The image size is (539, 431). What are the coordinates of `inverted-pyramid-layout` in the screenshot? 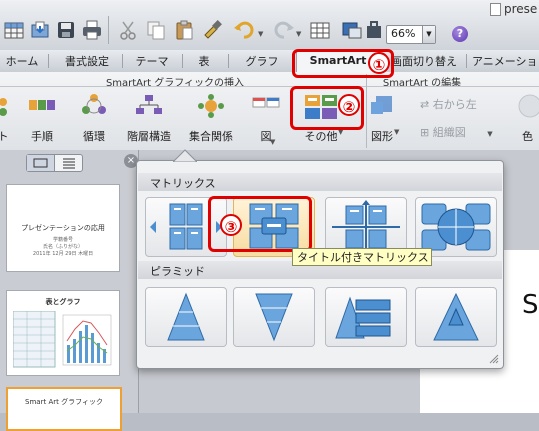 It's located at (274, 317).